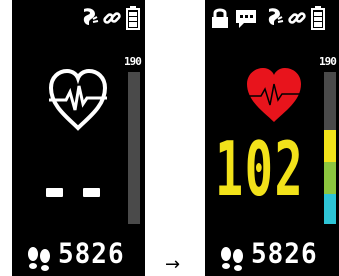 This screenshot has width=339, height=276. Describe the element at coordinates (330, 209) in the screenshot. I see `hr-zone-cyan` at that location.